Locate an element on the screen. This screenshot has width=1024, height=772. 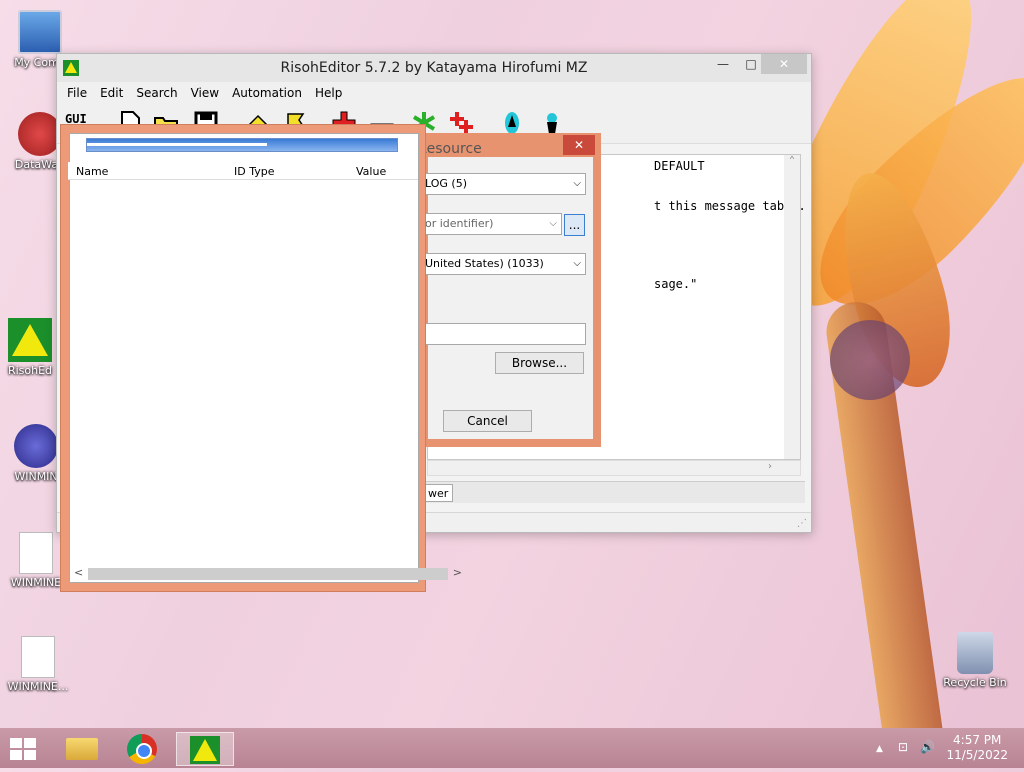
clock-time: 4:57 PM is located at coordinates (977, 740).